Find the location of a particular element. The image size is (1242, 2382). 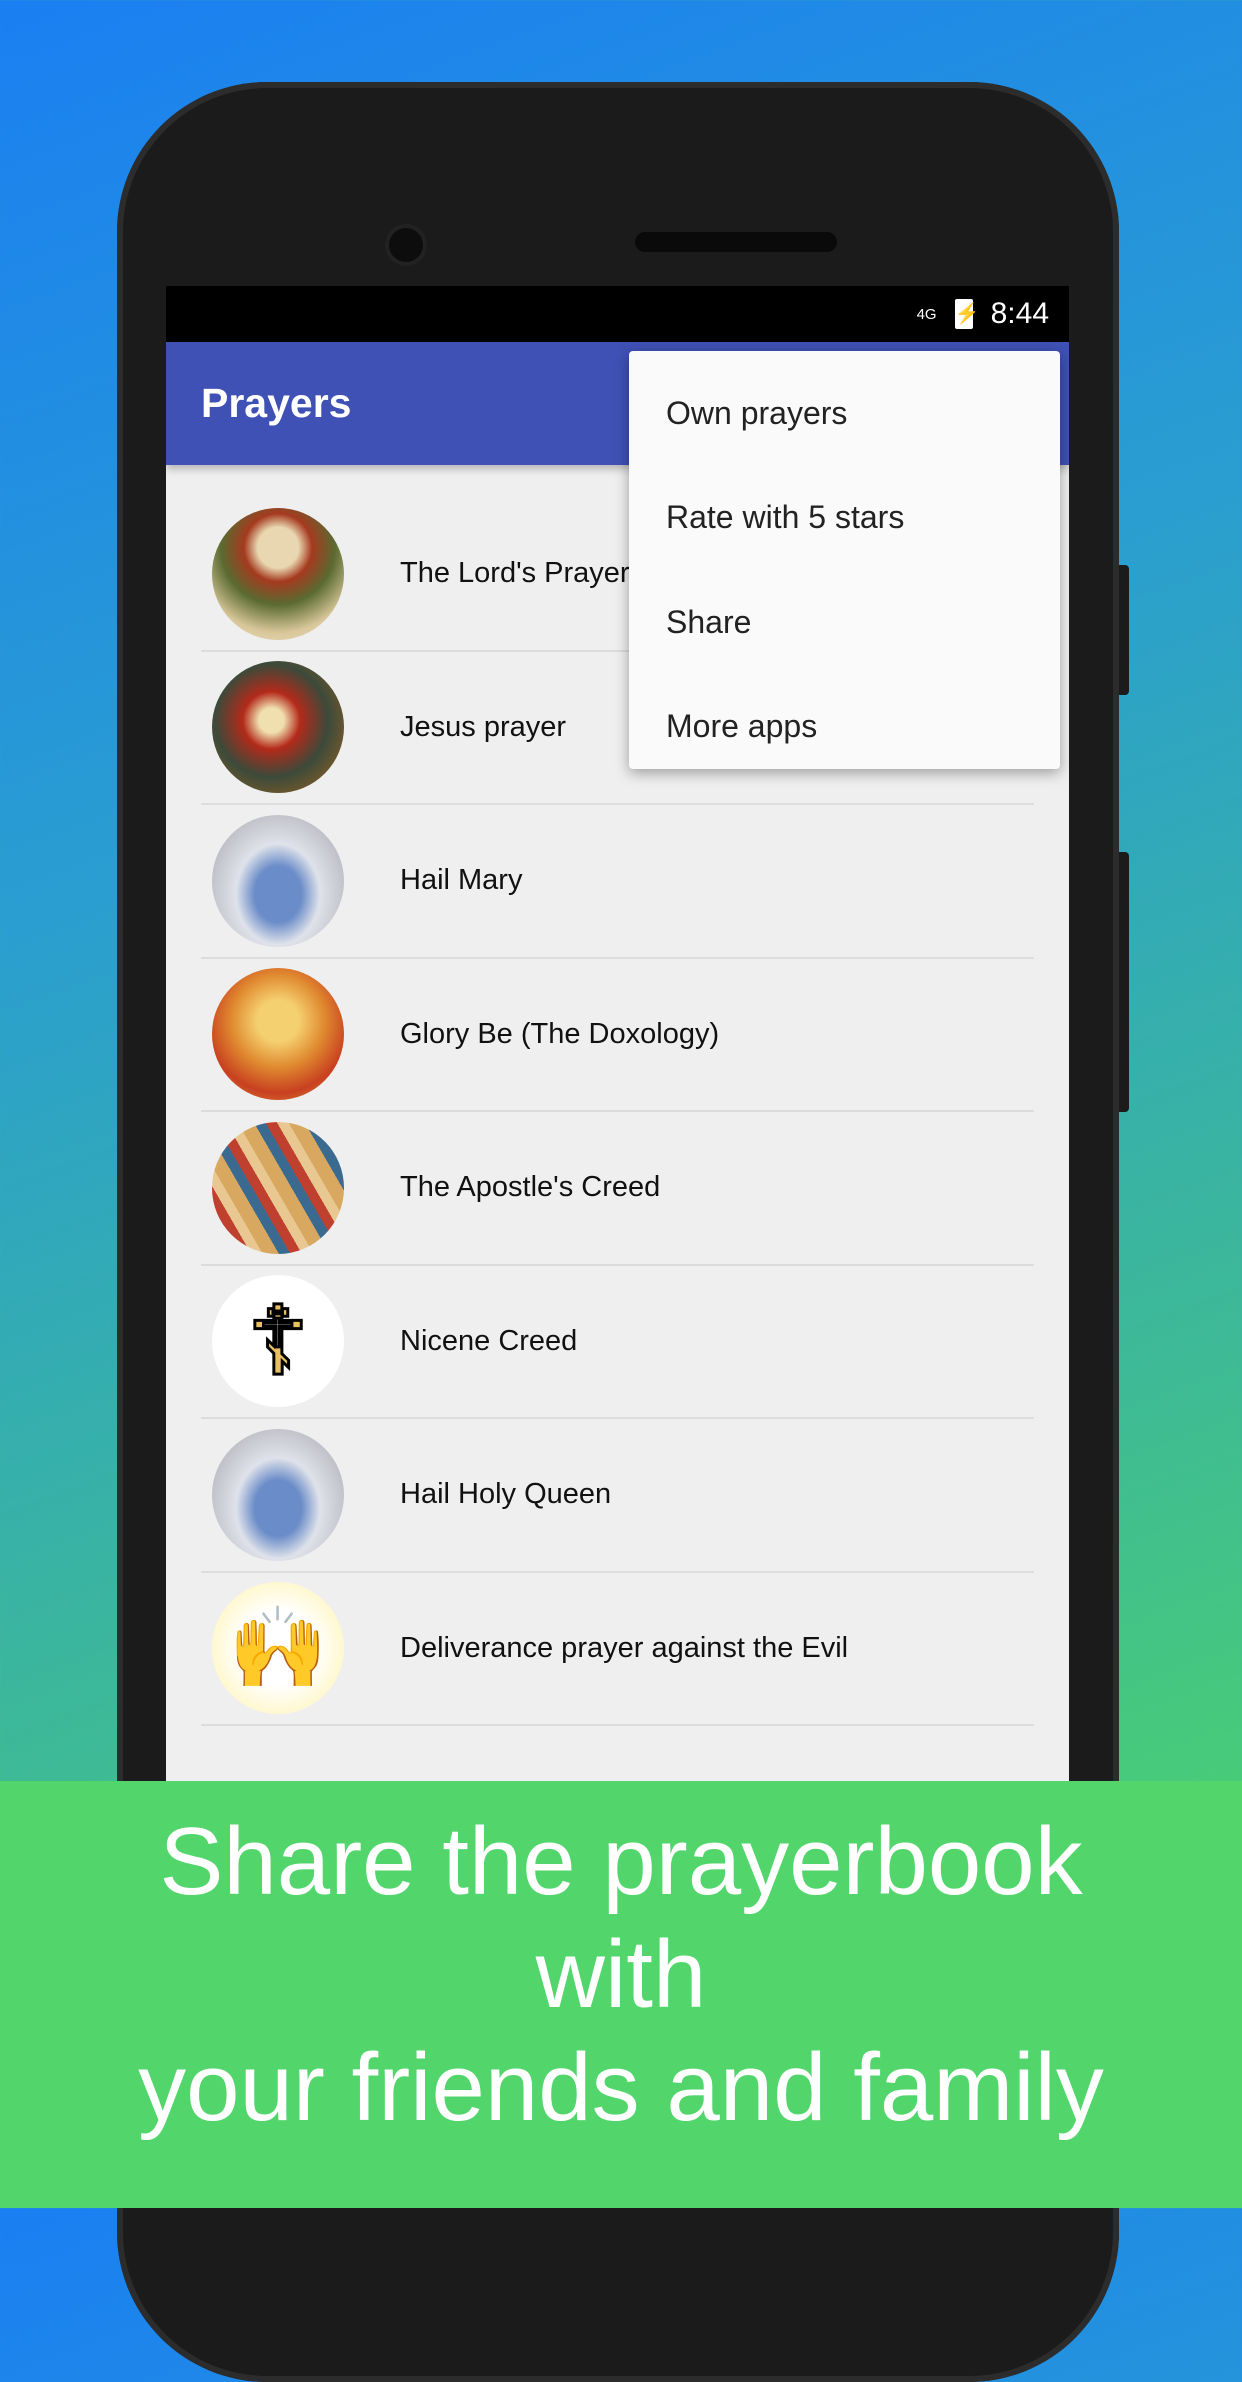

earpiece-speaker is located at coordinates (736, 242).